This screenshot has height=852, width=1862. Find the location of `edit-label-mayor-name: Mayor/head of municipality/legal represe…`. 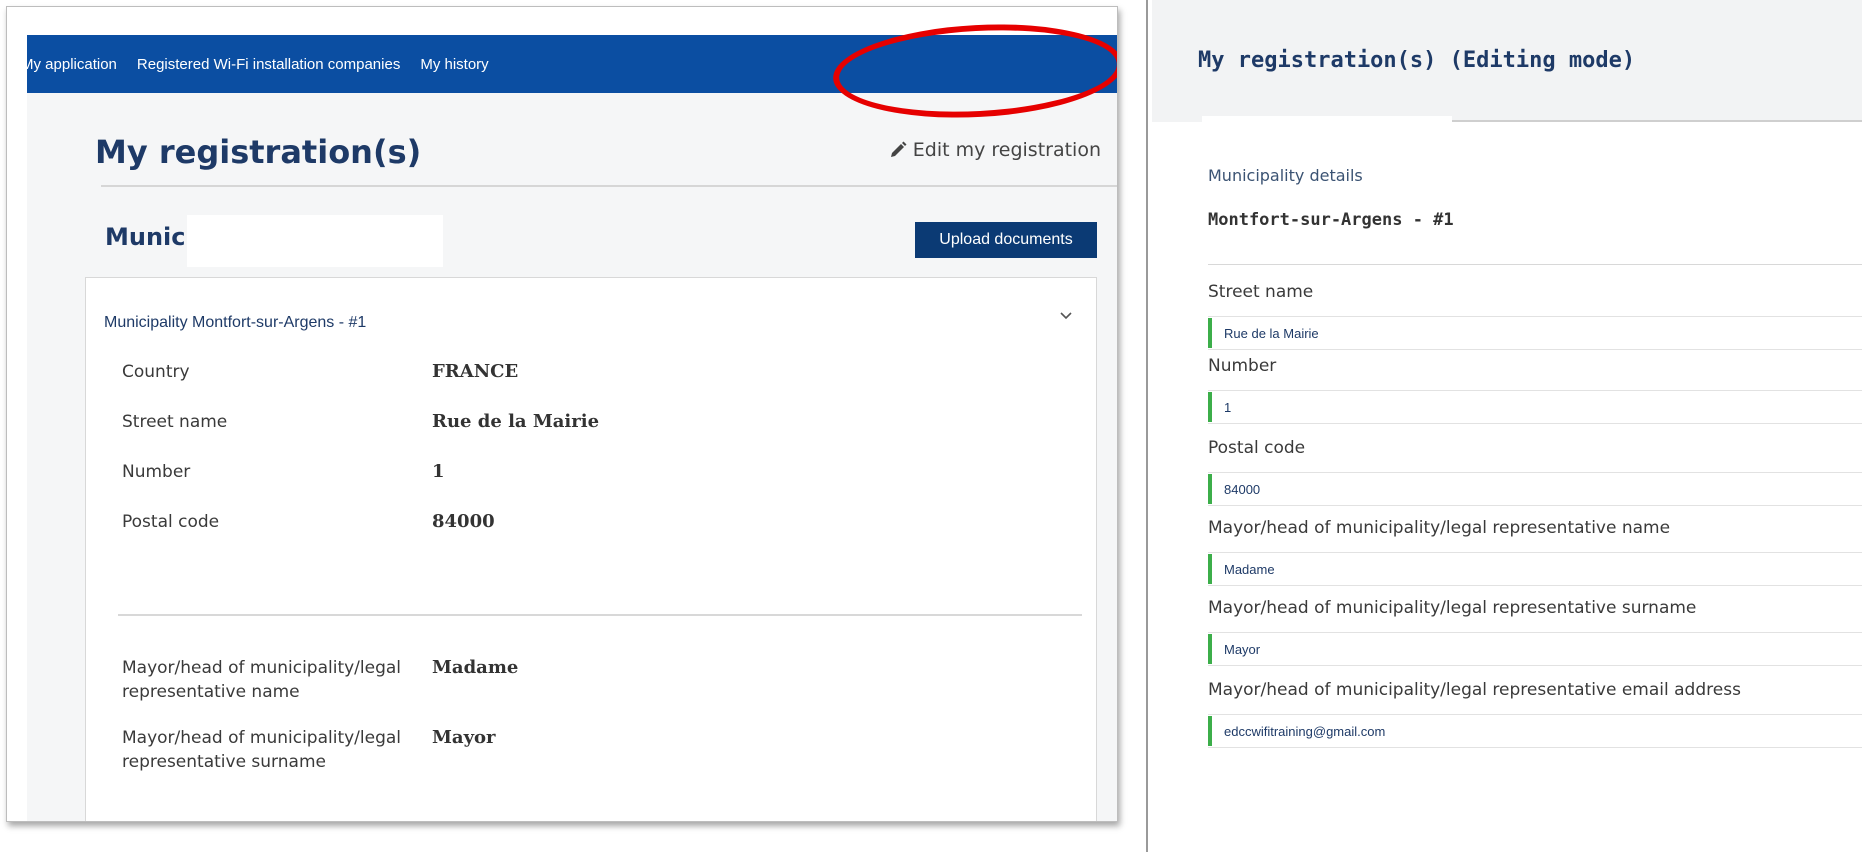

edit-label-mayor-name: Mayor/head of municipality/legal represe… is located at coordinates (1439, 528).